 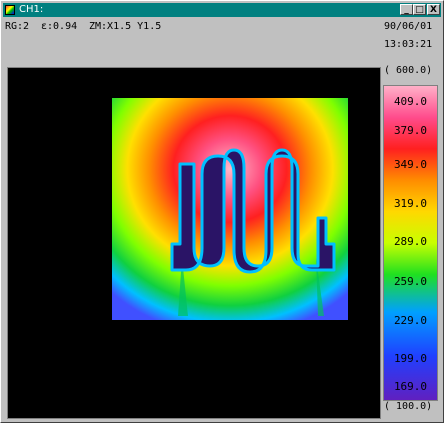 I want to click on scale-max-label: ( 600.0), so click(x=408, y=70).